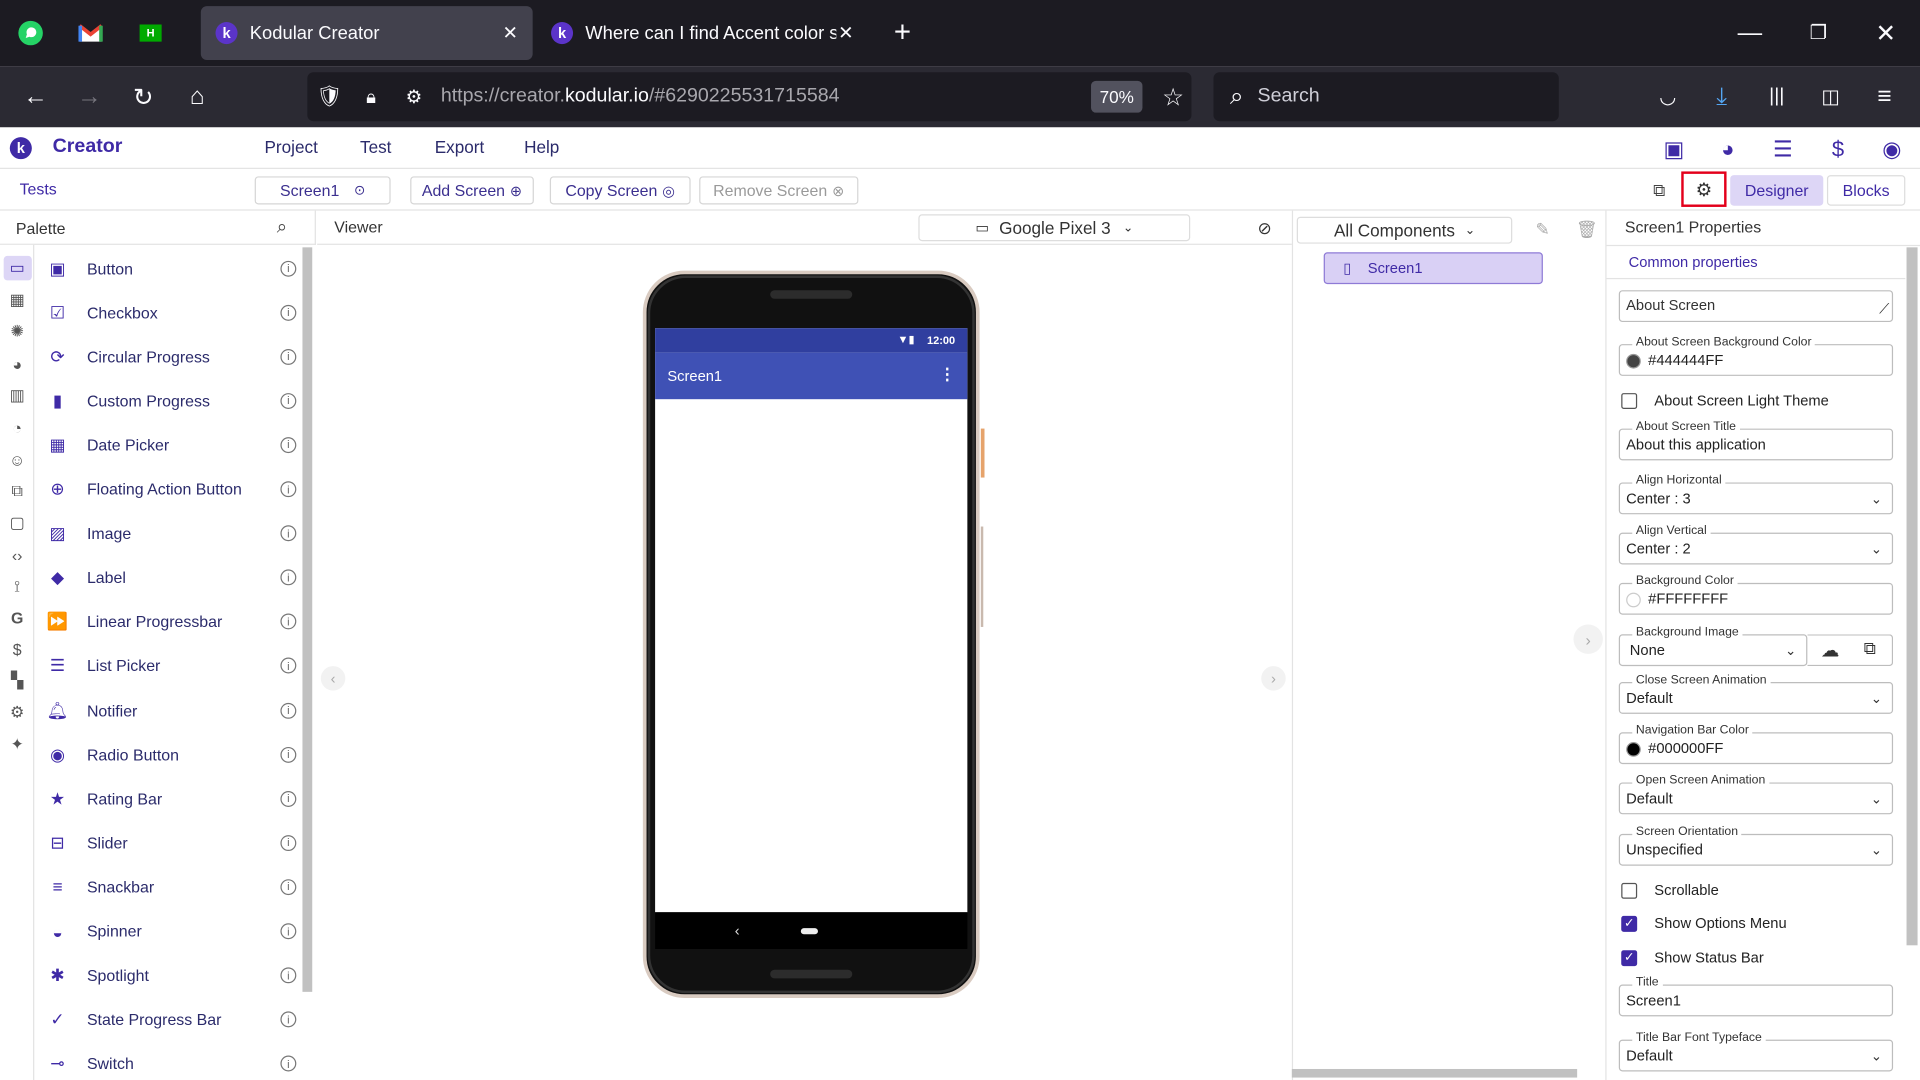 The width and height of the screenshot is (1920, 1080). I want to click on scroll-left-icon: ‹, so click(333, 678).